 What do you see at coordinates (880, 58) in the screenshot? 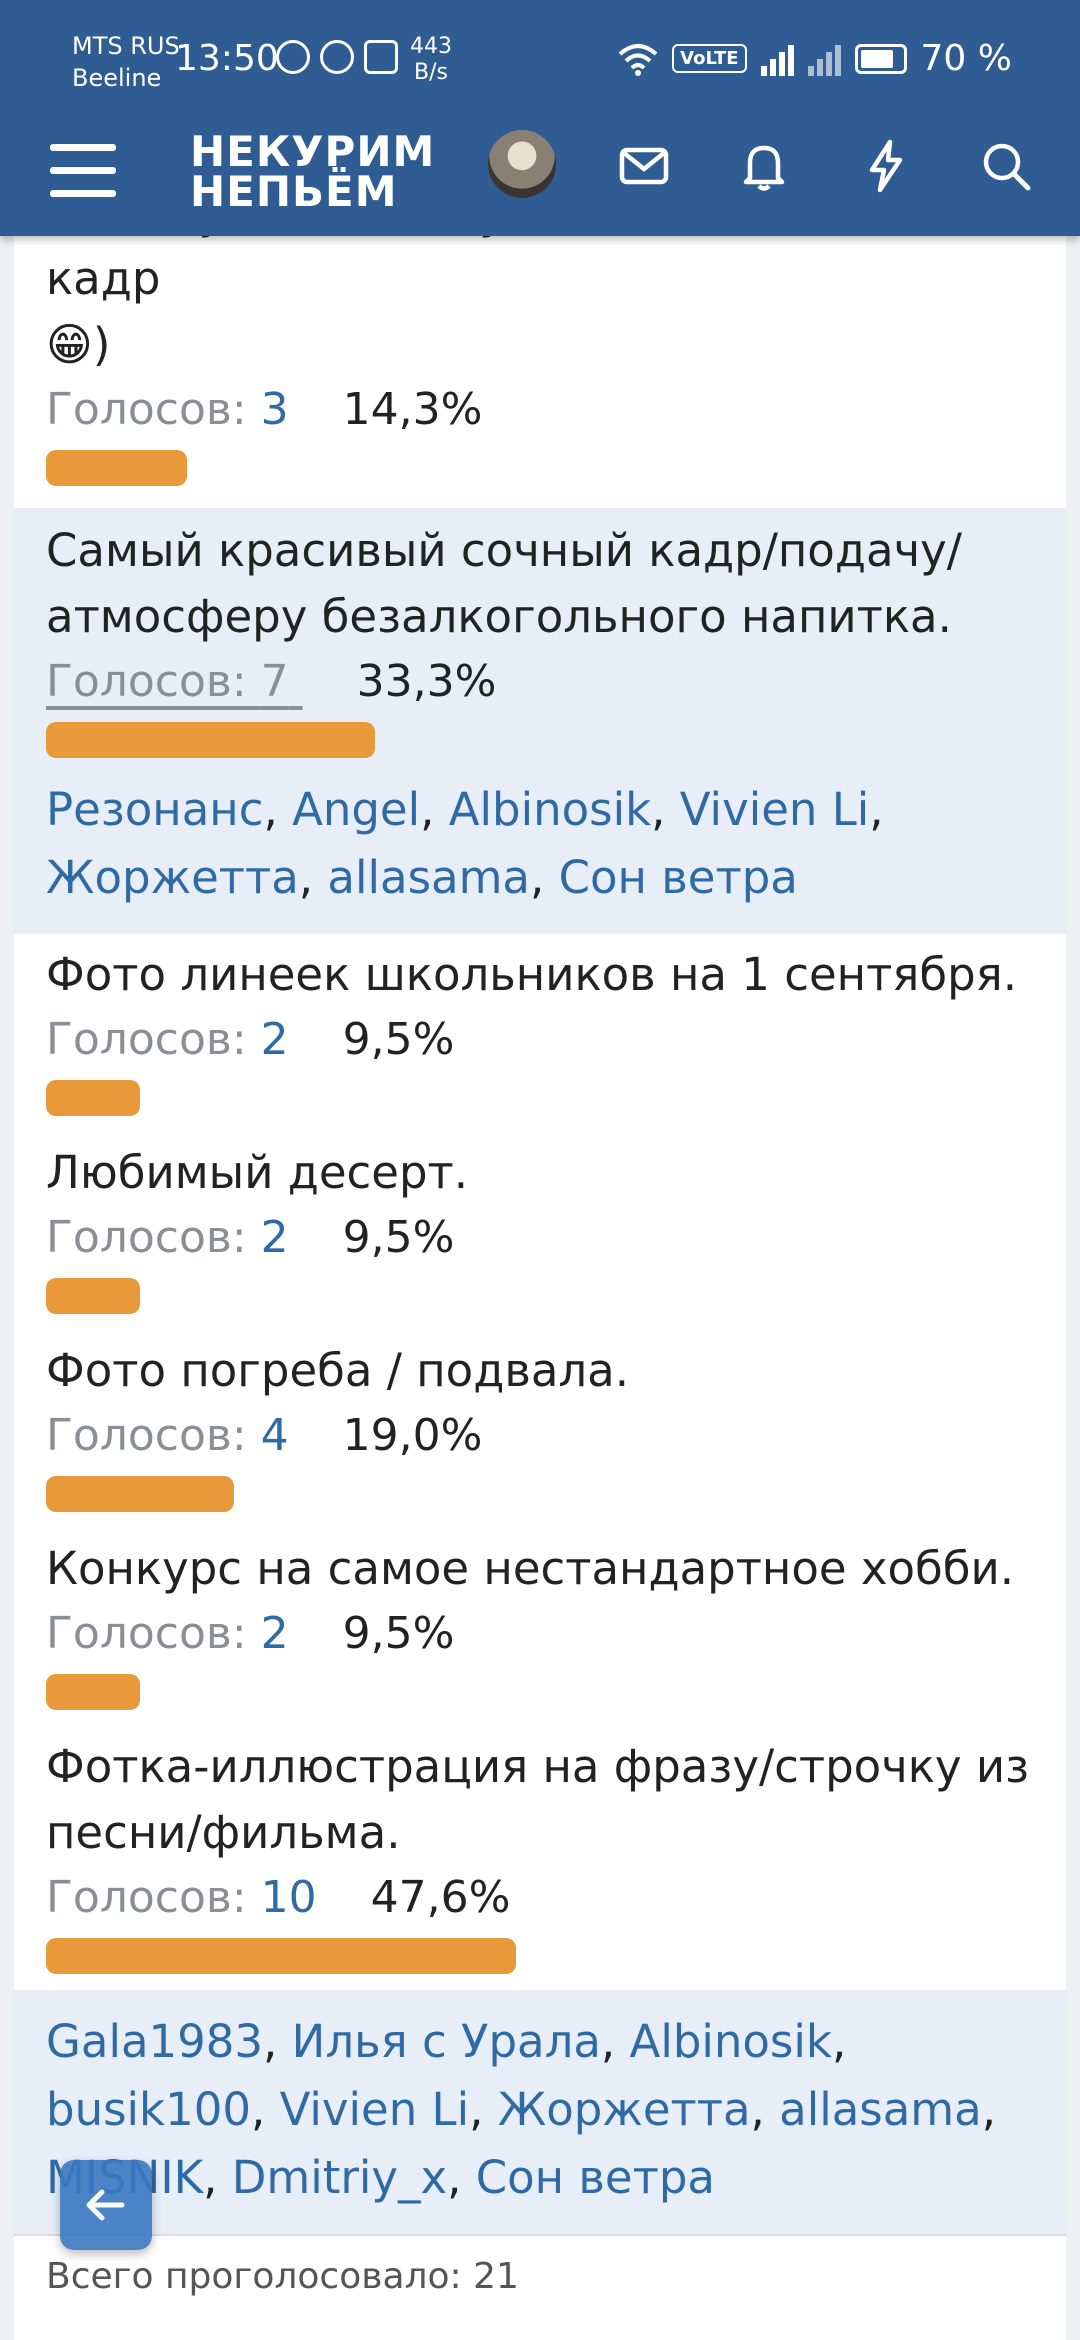
I see `battery-icon` at bounding box center [880, 58].